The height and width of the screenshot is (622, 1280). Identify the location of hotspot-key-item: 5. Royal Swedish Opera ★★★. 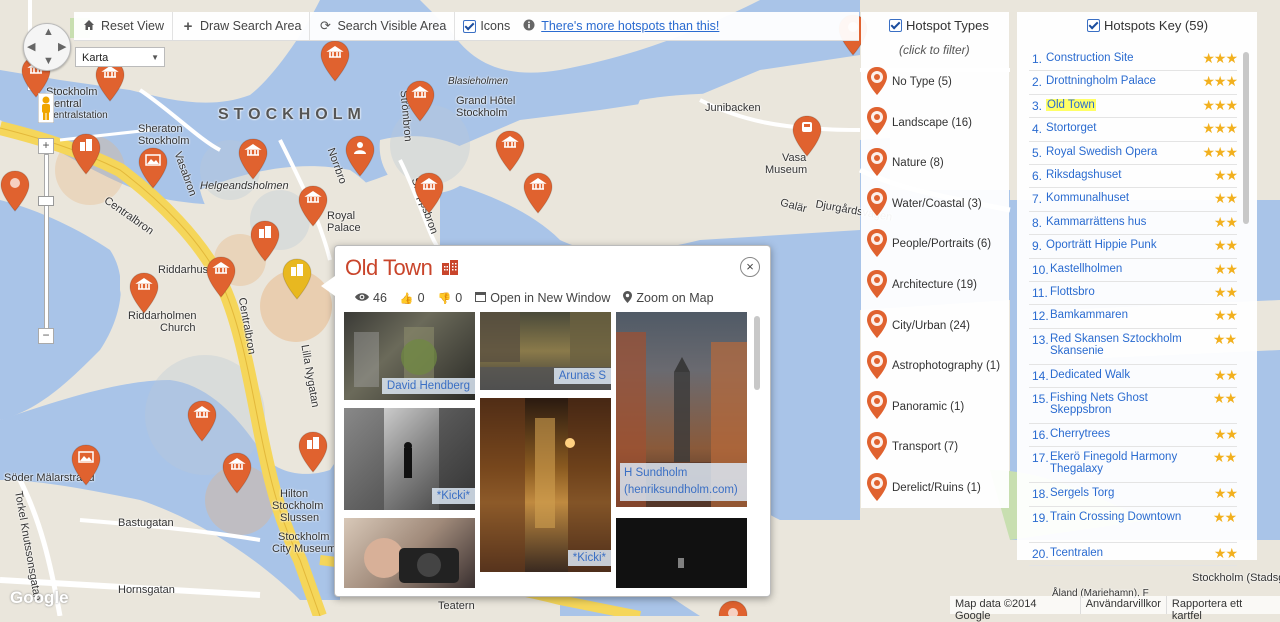
(1133, 153).